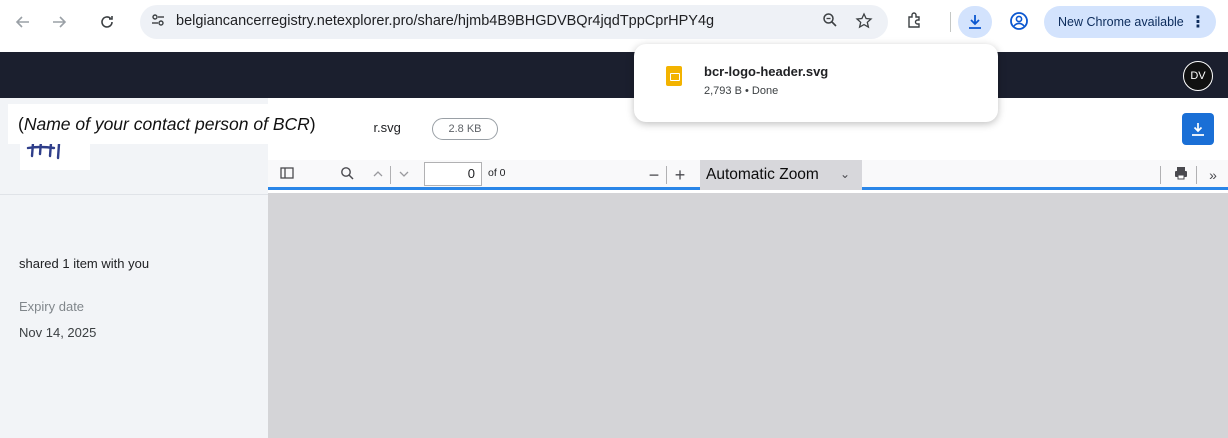  I want to click on new-chrome-available-button: New Chrome available ⋮, so click(1130, 22).